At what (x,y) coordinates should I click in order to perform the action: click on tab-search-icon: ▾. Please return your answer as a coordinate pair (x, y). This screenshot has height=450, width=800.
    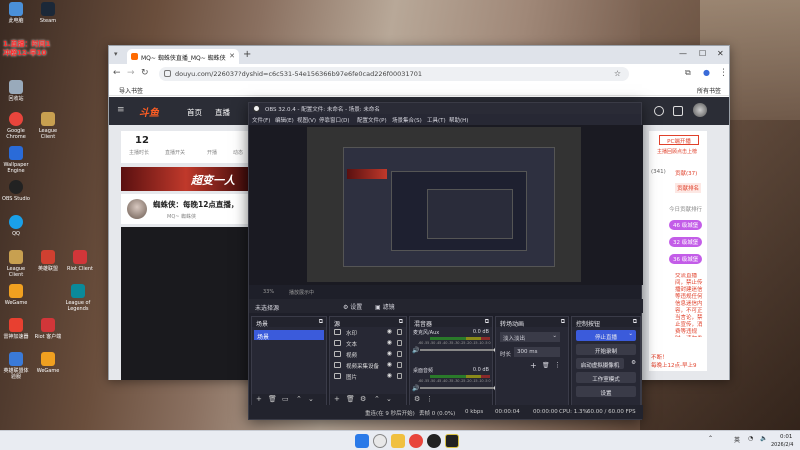
    Looking at the image, I should click on (116, 54).